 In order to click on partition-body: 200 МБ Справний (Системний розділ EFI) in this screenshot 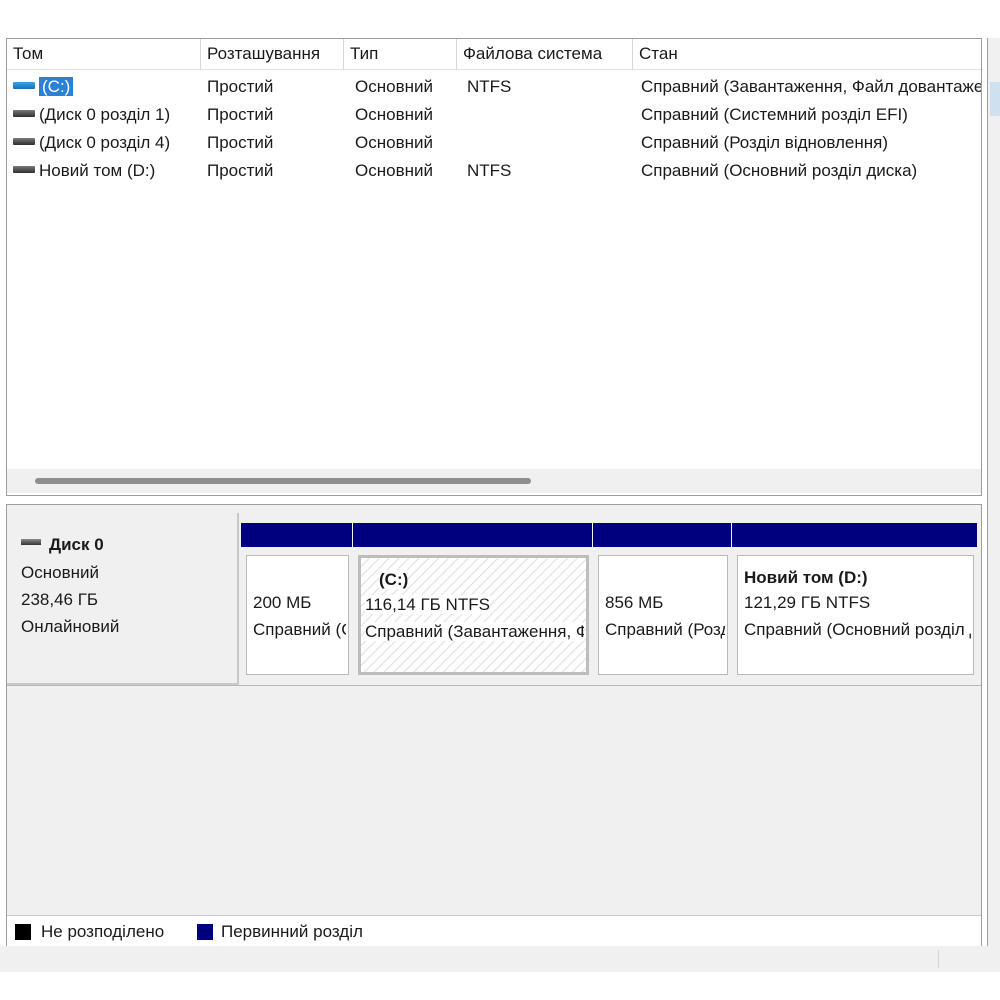, I will do `click(297, 615)`.